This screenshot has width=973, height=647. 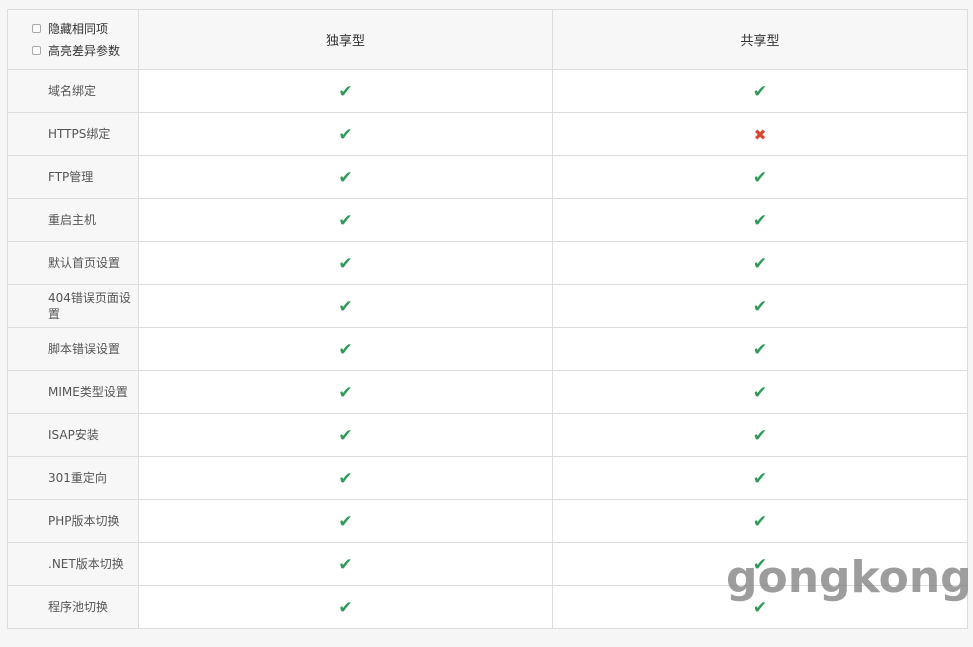 I want to click on feature-label: HTTPS绑定, so click(x=73, y=134).